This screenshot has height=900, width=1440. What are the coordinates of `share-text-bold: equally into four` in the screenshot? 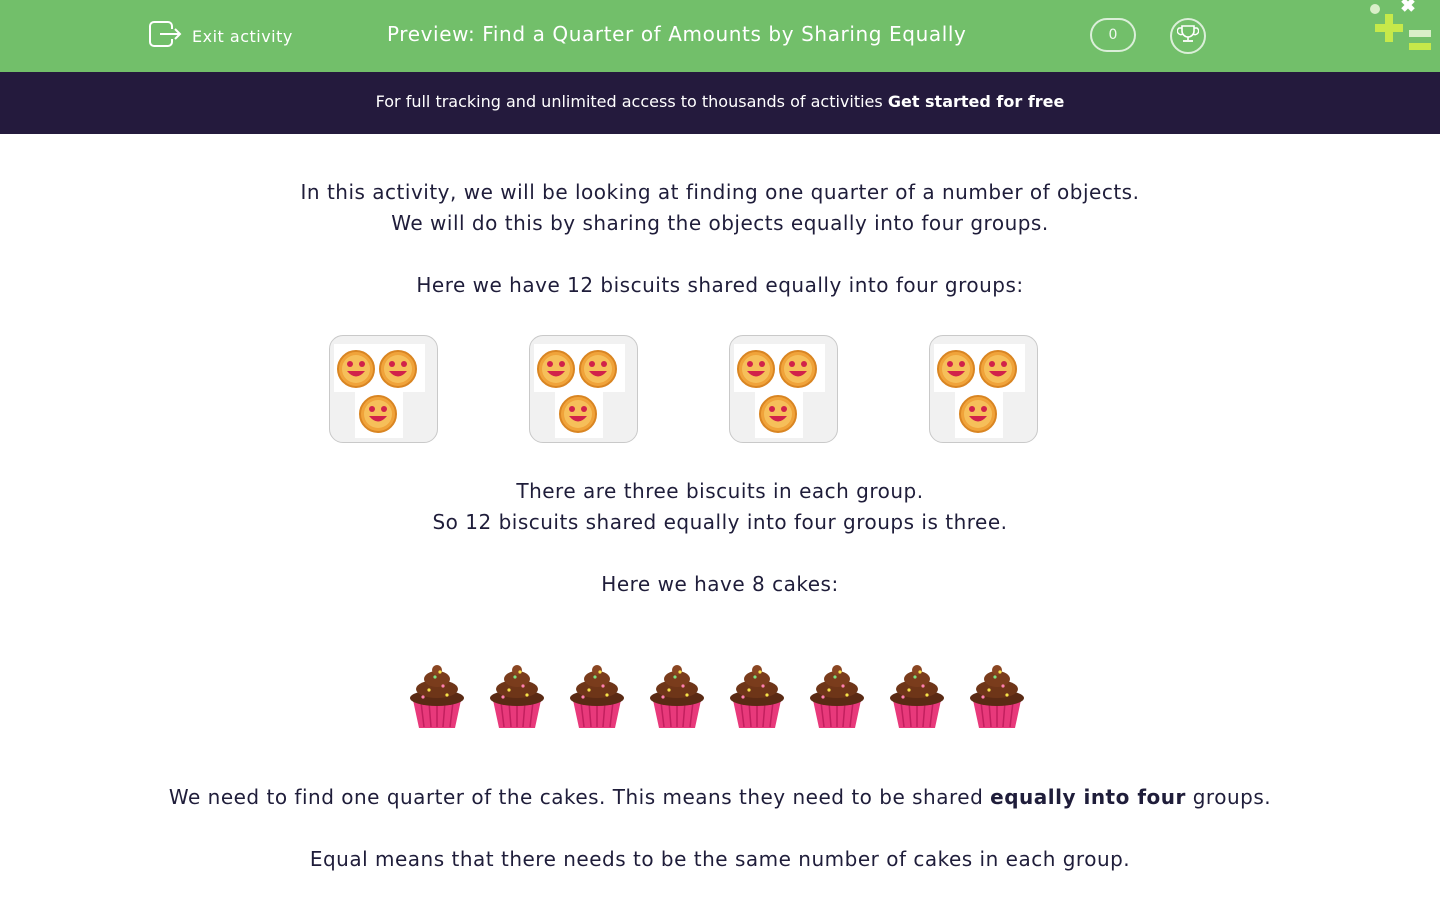 It's located at (1088, 797).